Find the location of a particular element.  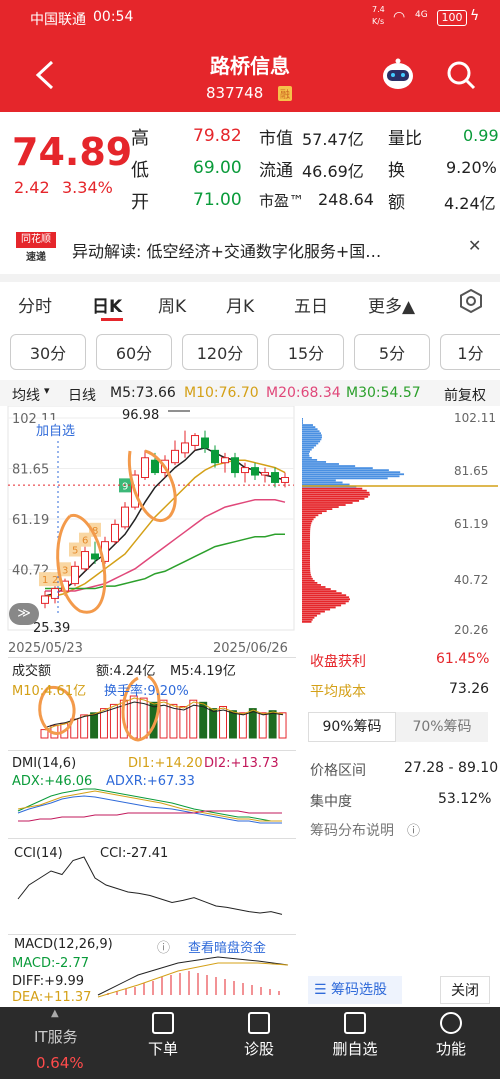

tab-intraday: 分时 is located at coordinates (35, 304).